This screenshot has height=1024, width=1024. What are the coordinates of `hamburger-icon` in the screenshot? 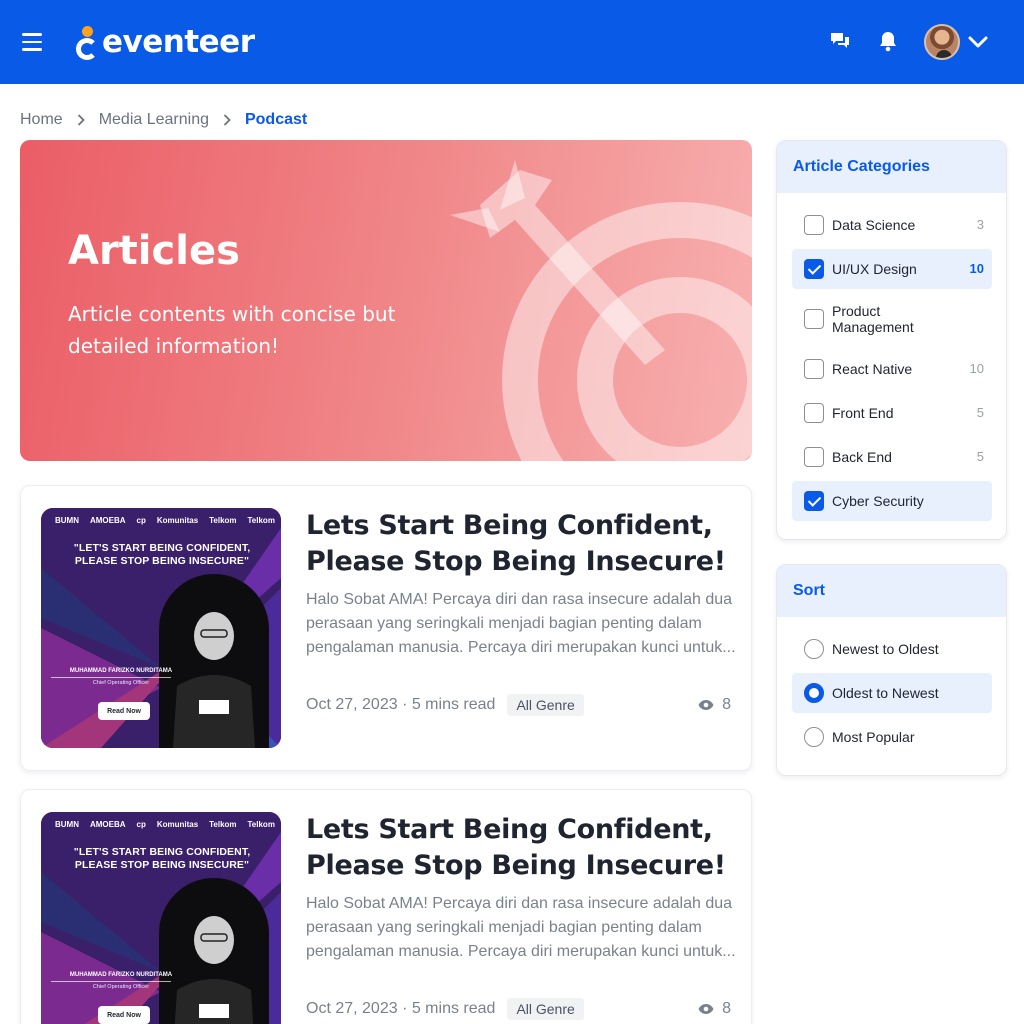 It's located at (32, 42).